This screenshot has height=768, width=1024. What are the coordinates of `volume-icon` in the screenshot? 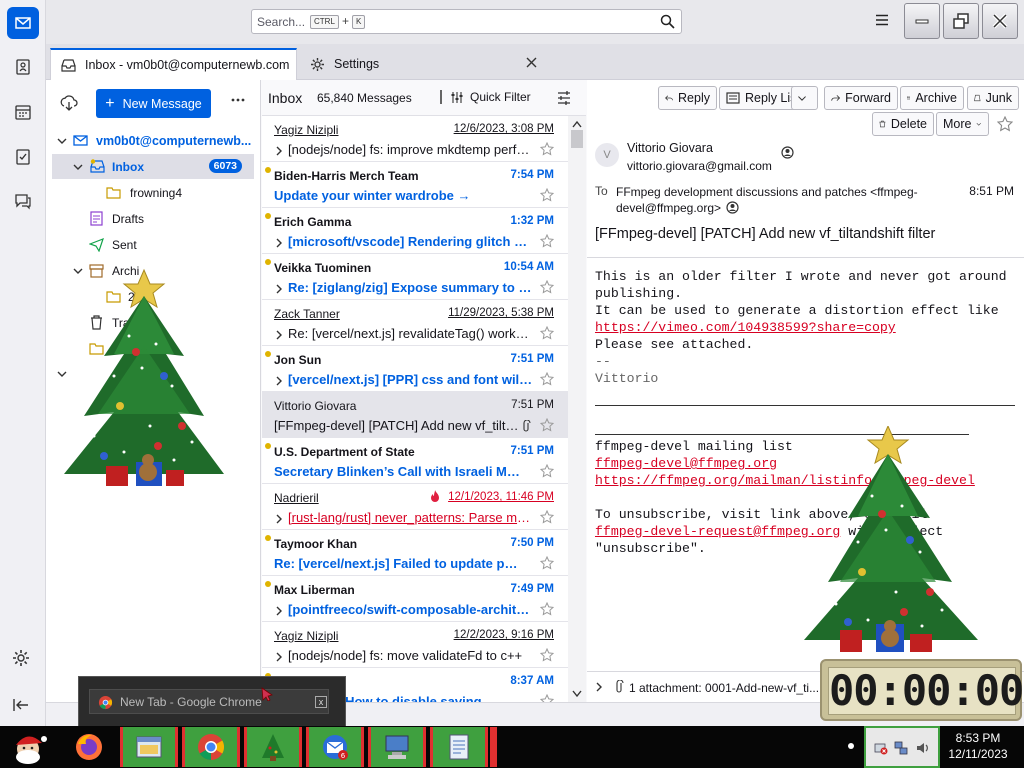 It's located at (923, 748).